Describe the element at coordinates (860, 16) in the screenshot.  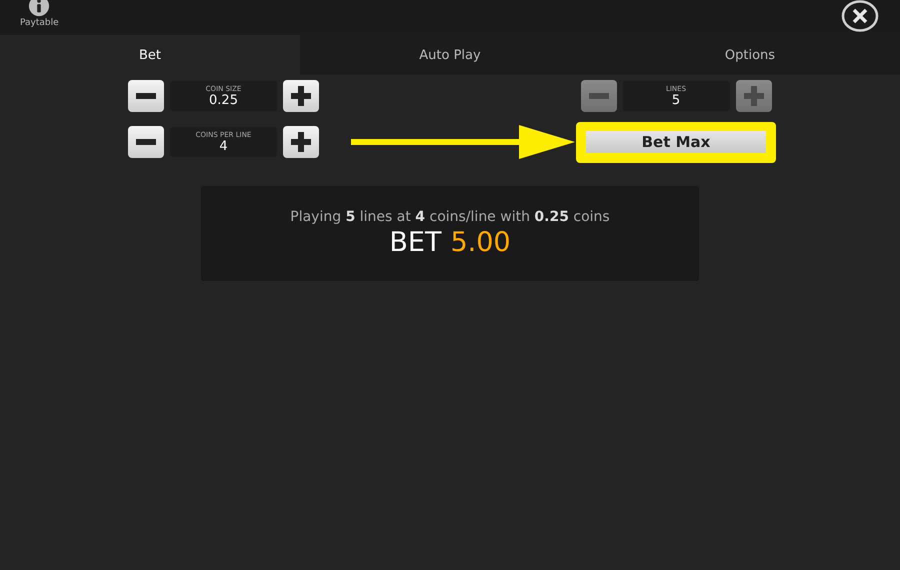
I see `close-icon` at that location.